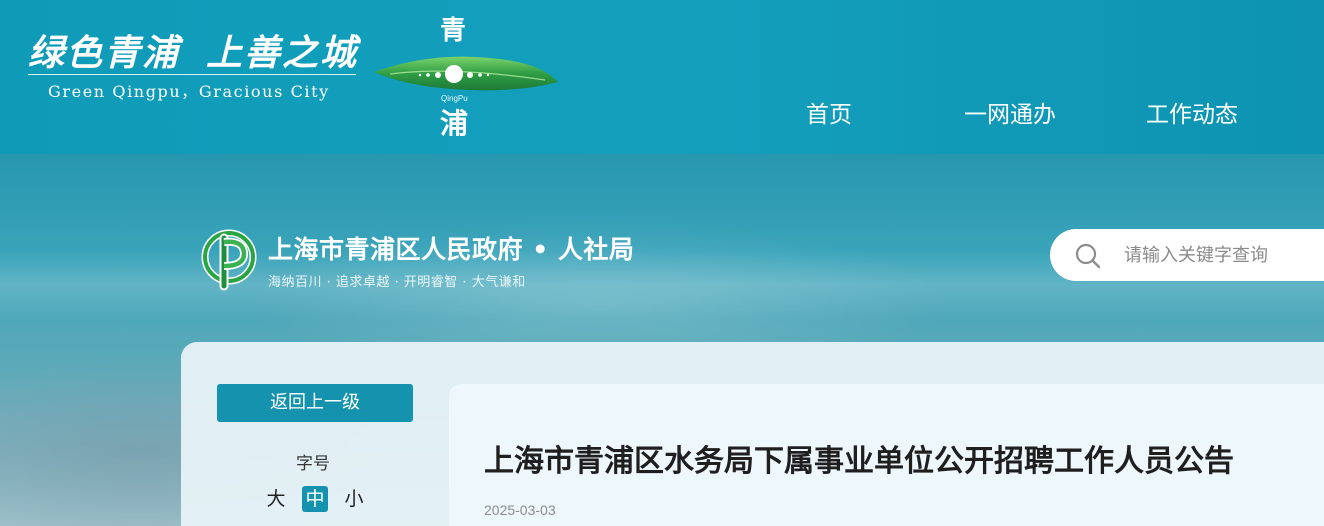 The height and width of the screenshot is (526, 1324). I want to click on back-button: 返回上一级, so click(315, 403).